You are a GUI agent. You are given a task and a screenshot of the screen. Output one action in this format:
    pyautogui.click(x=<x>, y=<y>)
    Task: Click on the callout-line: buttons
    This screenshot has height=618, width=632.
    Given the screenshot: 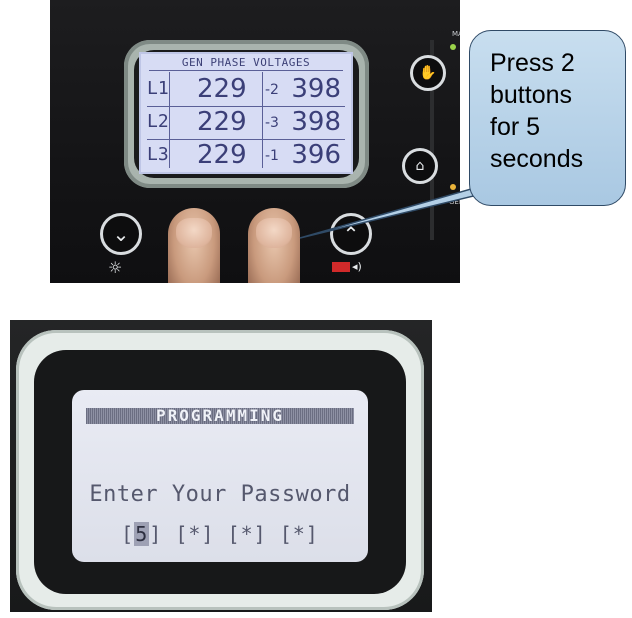 What is the action you would take?
    pyautogui.click(x=531, y=95)
    